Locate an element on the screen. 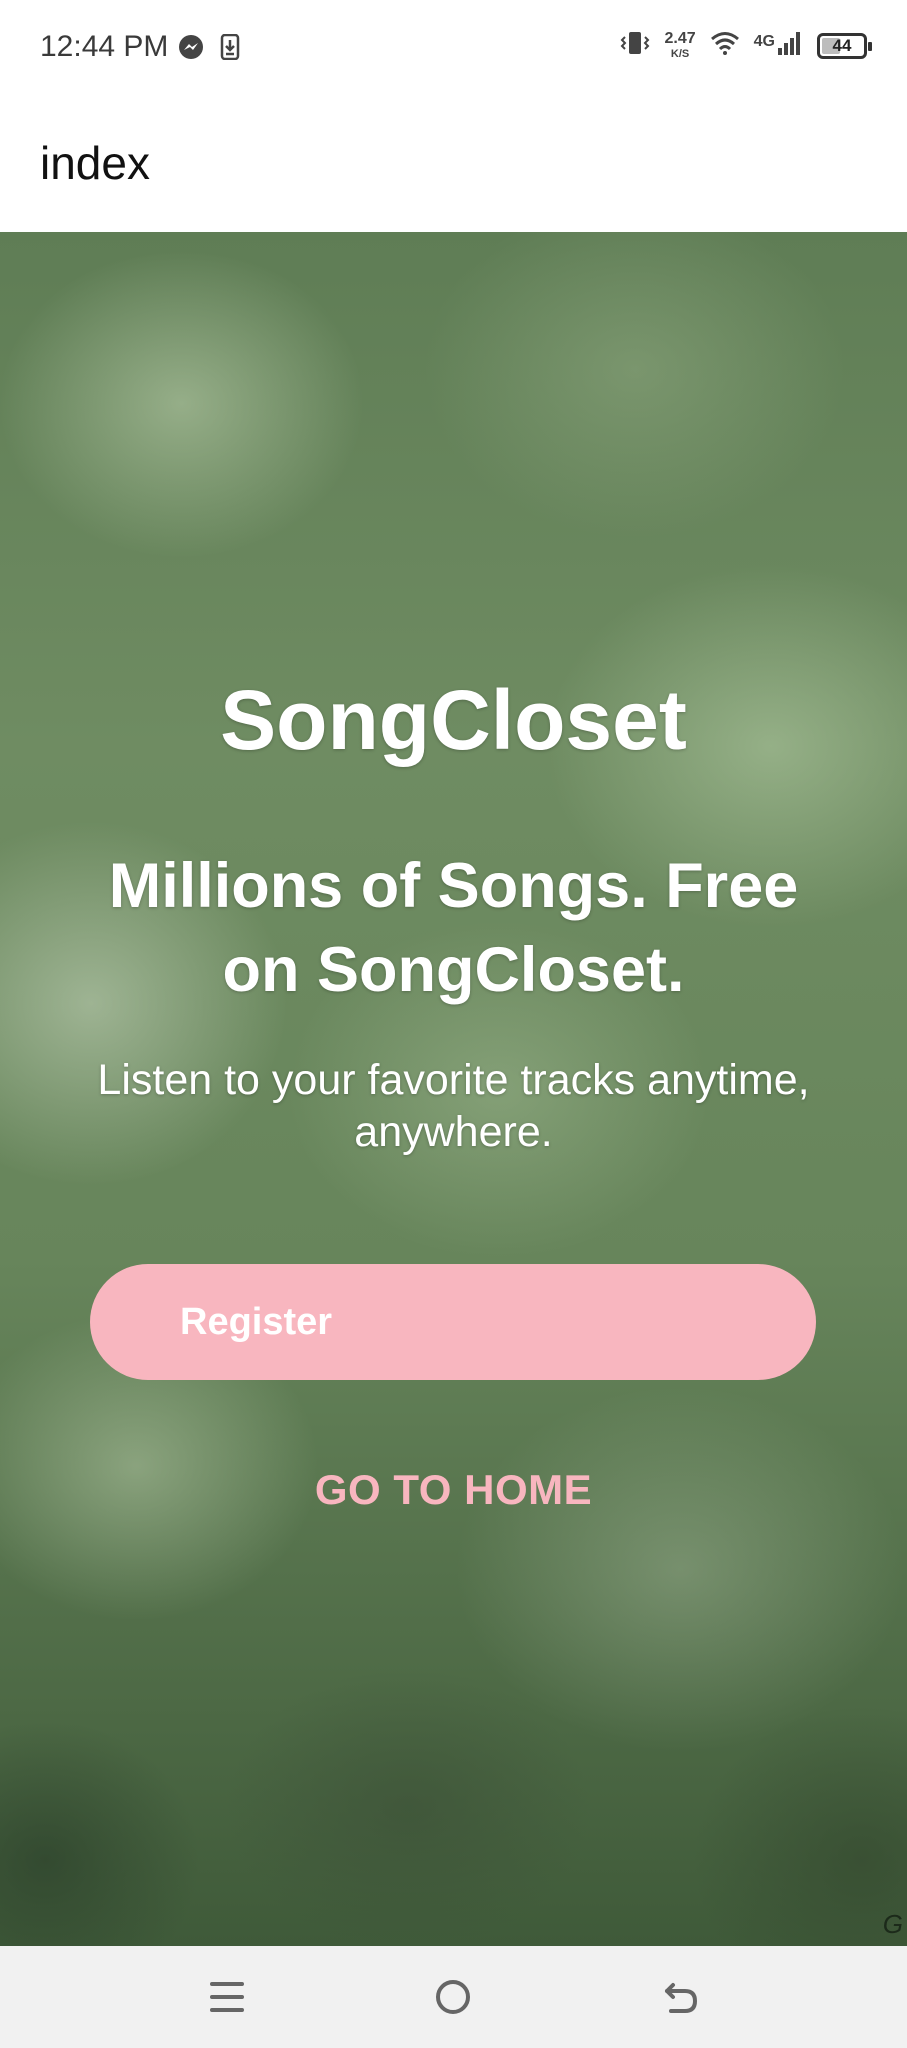  battery-icon: 44 is located at coordinates (844, 45).